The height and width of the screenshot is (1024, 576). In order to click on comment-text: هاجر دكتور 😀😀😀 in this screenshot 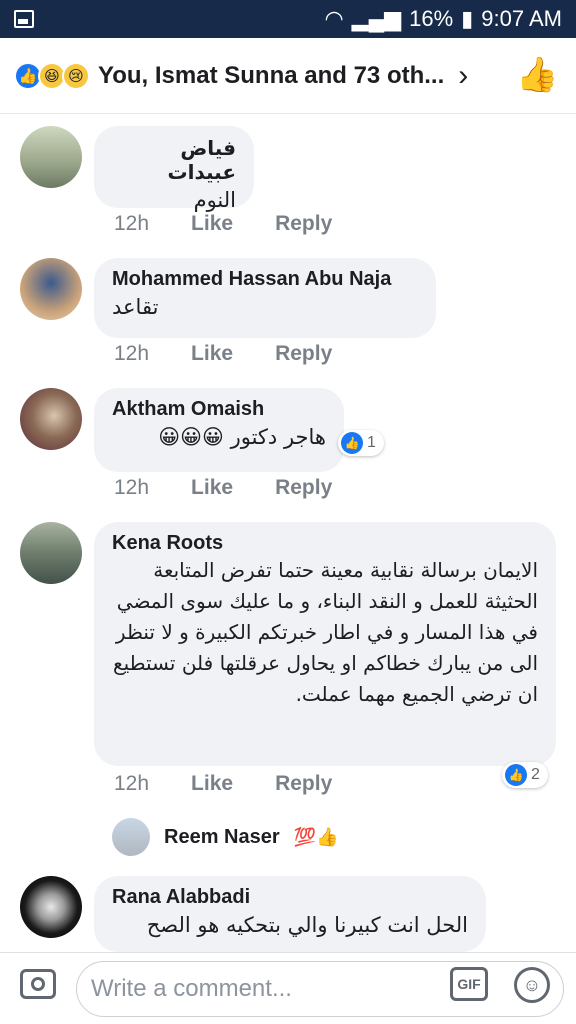, I will do `click(242, 437)`.